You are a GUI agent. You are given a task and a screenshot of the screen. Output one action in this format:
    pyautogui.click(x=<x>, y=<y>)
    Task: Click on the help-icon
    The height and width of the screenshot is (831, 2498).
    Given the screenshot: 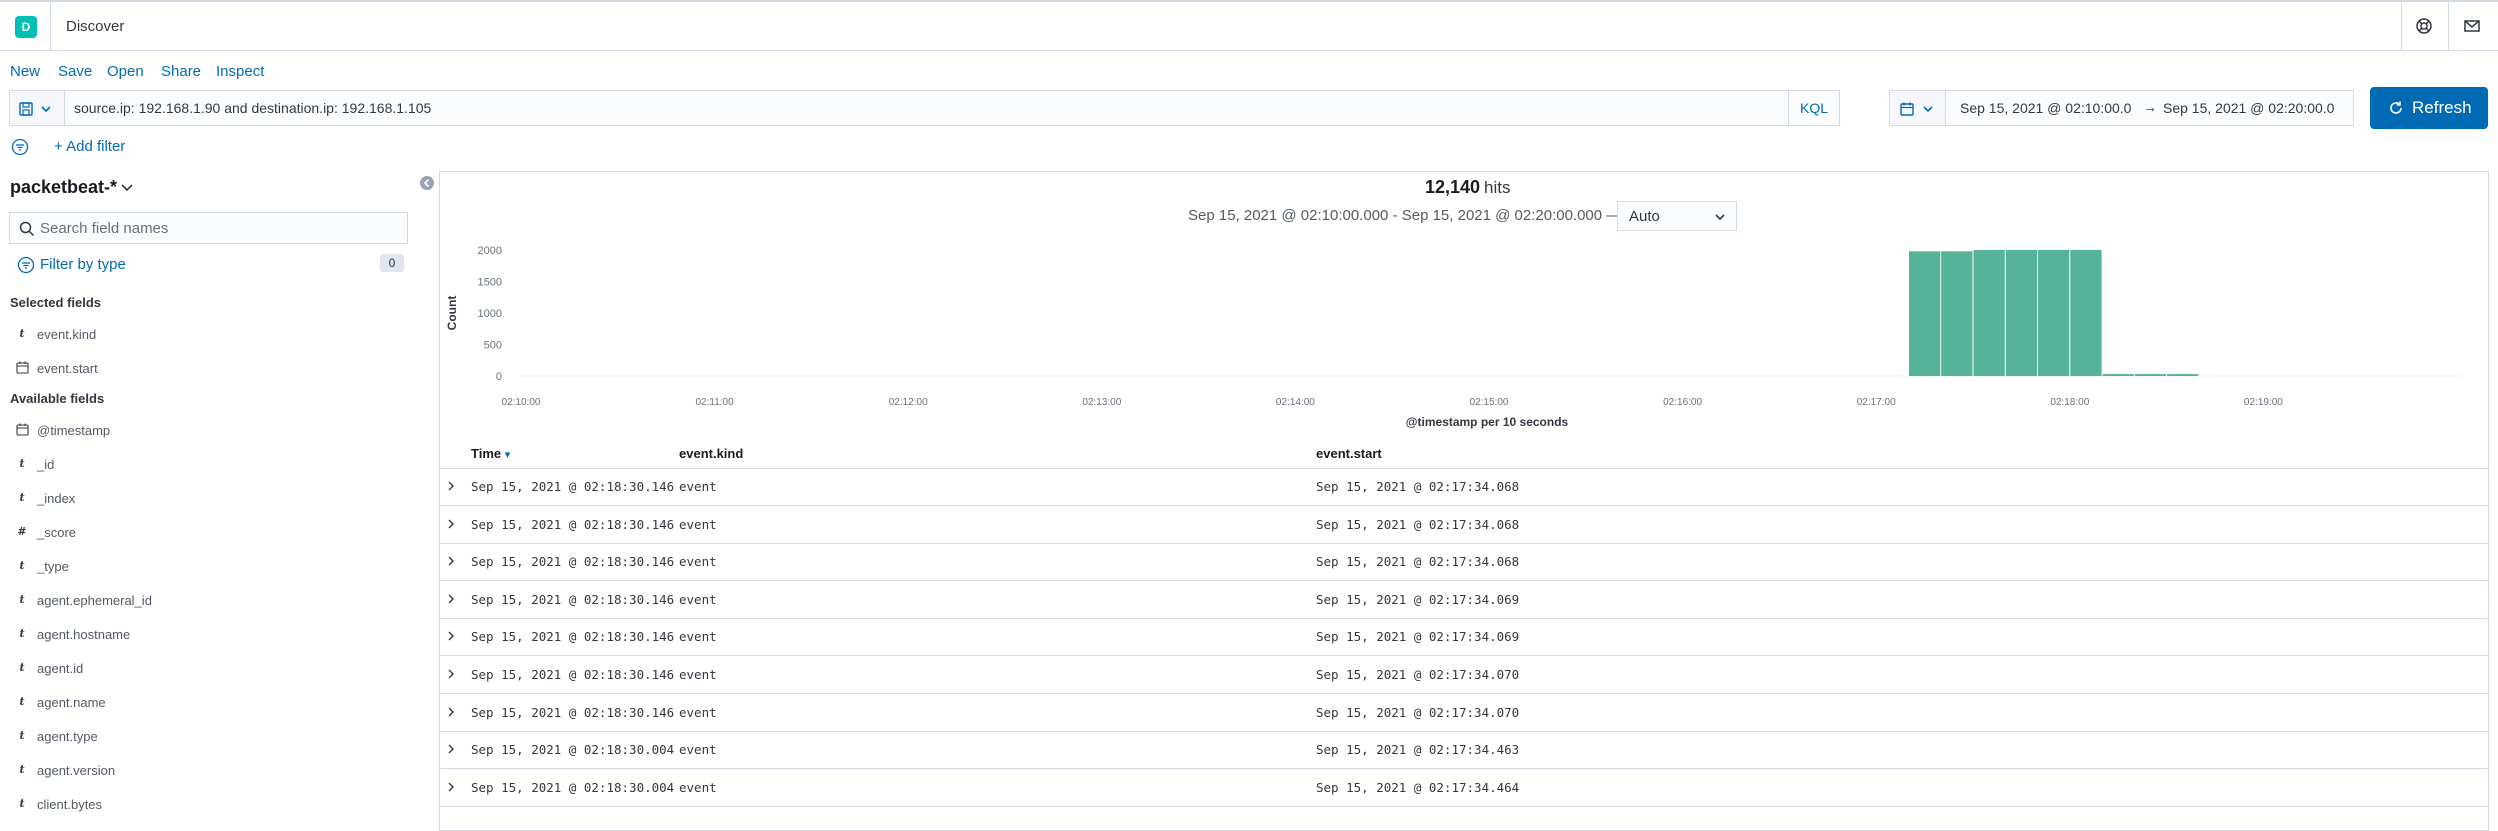 What is the action you would take?
    pyautogui.click(x=2424, y=26)
    